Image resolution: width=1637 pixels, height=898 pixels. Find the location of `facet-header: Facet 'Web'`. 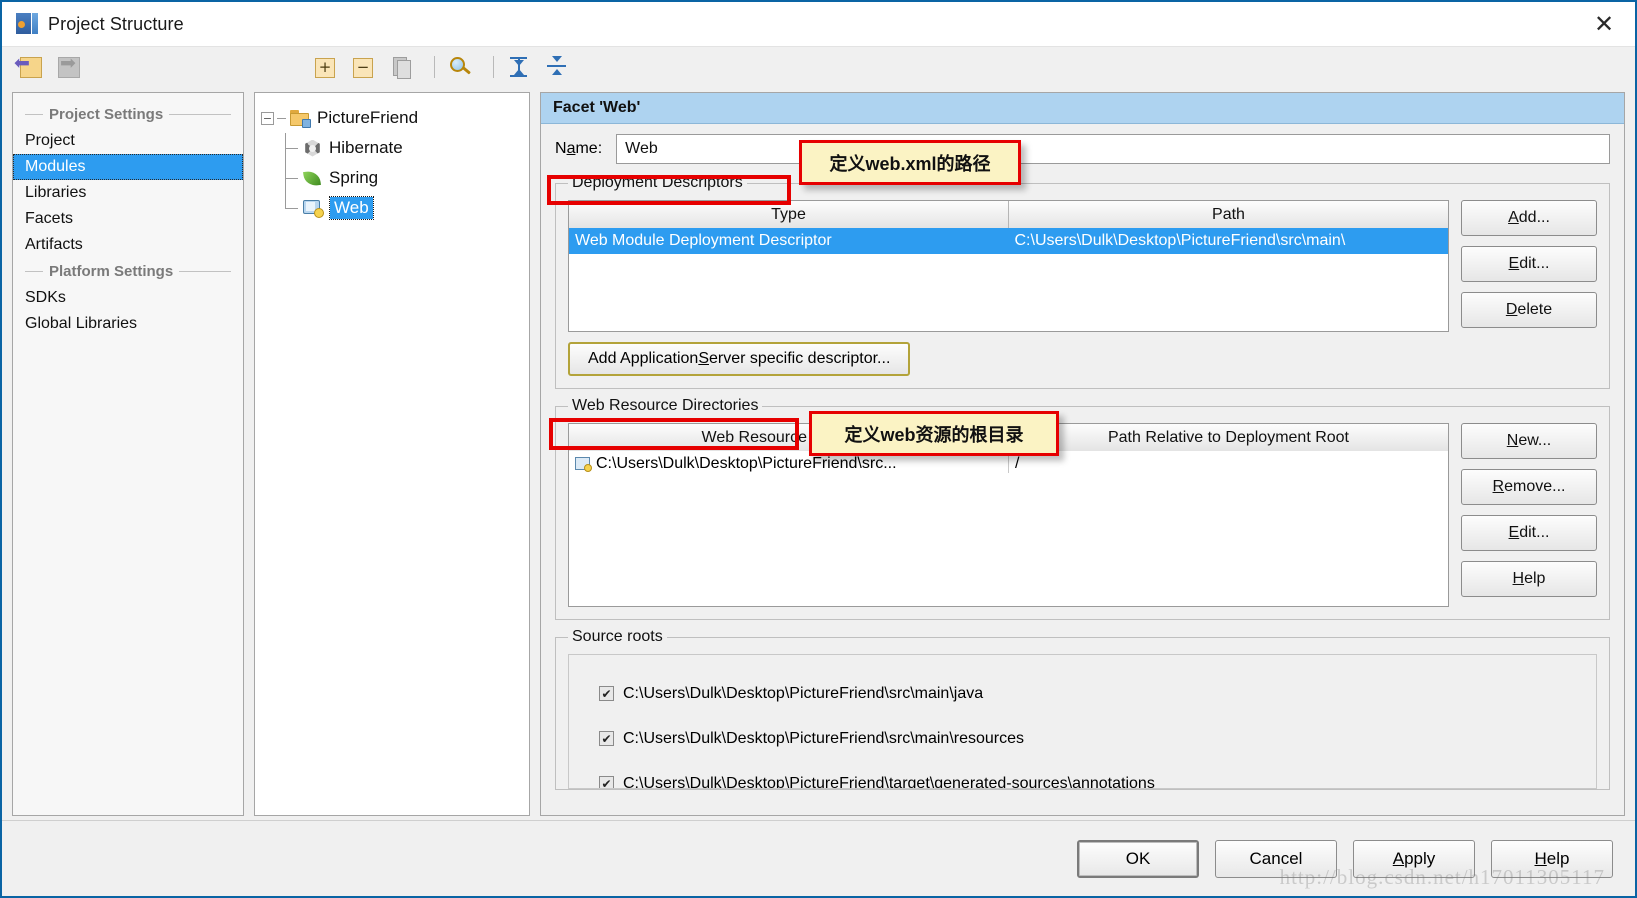

facet-header: Facet 'Web' is located at coordinates (1082, 108).